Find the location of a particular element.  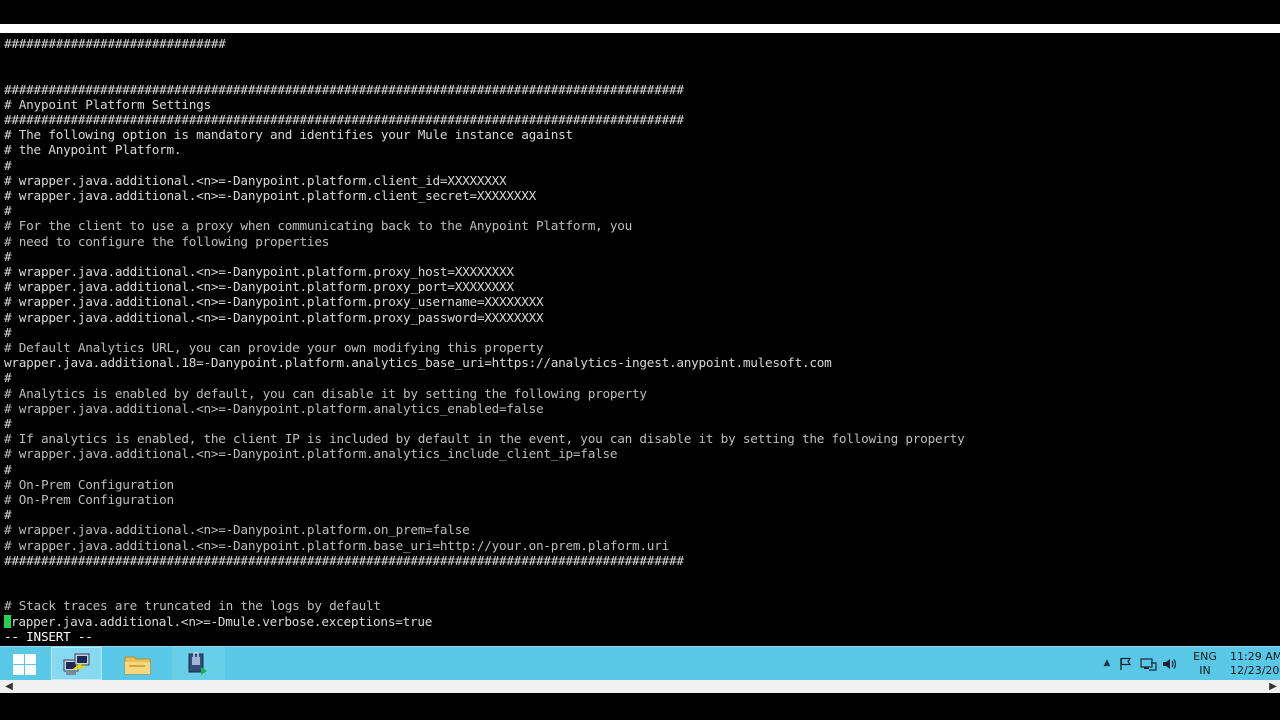

terminal-line: ############################## is located at coordinates (115, 43).